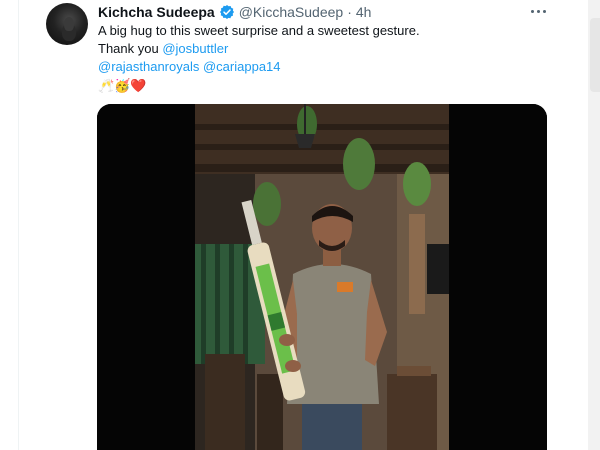 The height and width of the screenshot is (450, 600). What do you see at coordinates (364, 12) in the screenshot?
I see `tweet-timestamp: 4h` at bounding box center [364, 12].